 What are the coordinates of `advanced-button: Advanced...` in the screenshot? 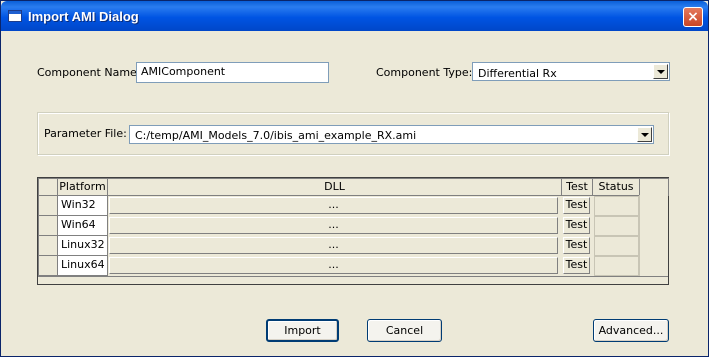 It's located at (631, 330).